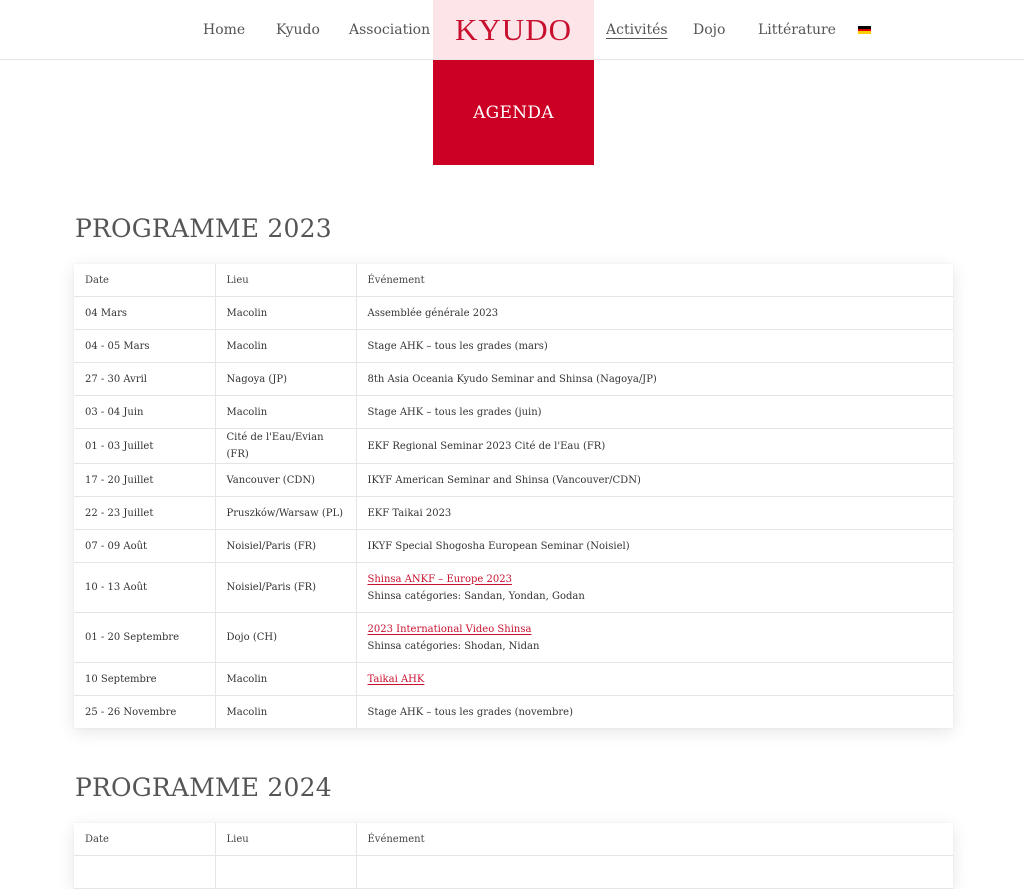 This screenshot has height=889, width=1024. I want to click on event-link-shinsa-ankf: Shinsa ANKF – Europe 2023, so click(440, 579).